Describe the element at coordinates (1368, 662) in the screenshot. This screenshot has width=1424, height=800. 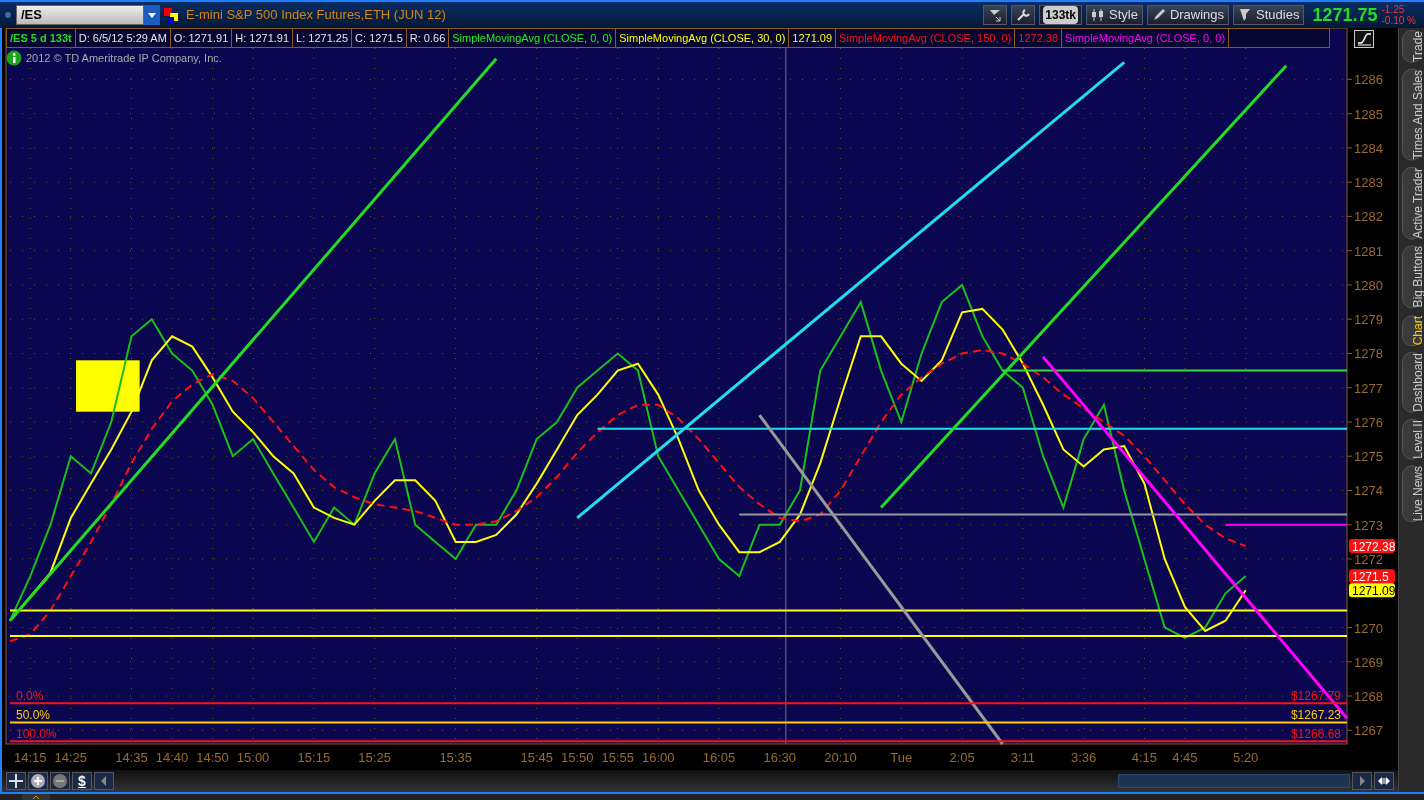
I see `price-label: 1269` at that location.